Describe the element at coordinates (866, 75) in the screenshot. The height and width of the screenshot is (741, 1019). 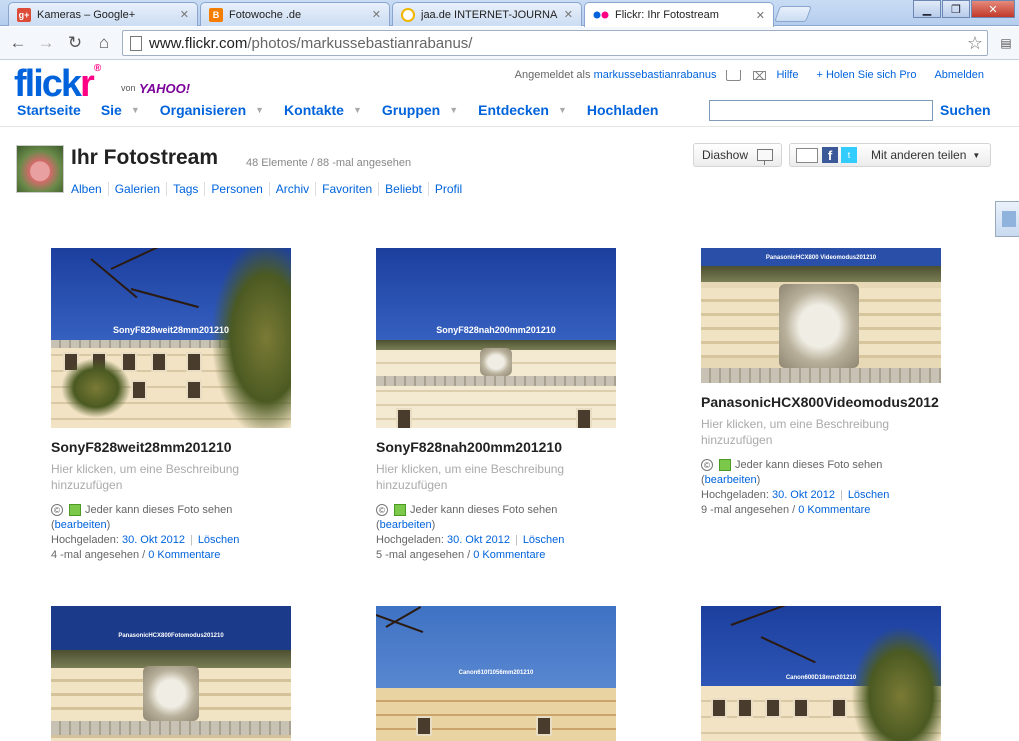
I see `get-pro-link: + Holen Sie sich Pro` at that location.